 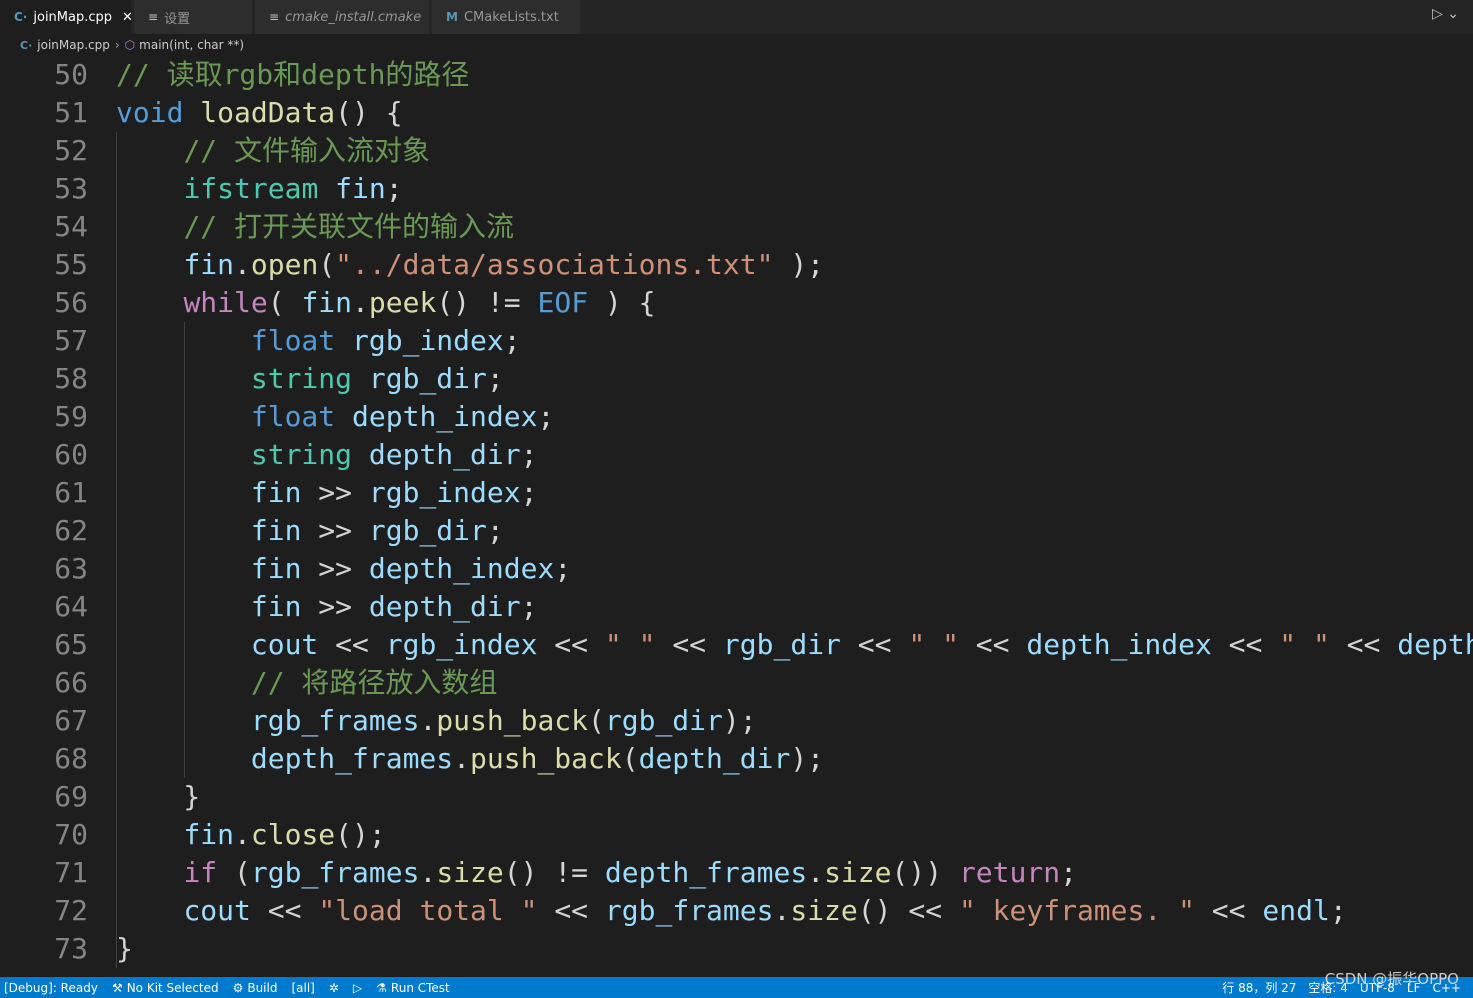 I want to click on run-play-icon: ▷, so click(x=357, y=988).